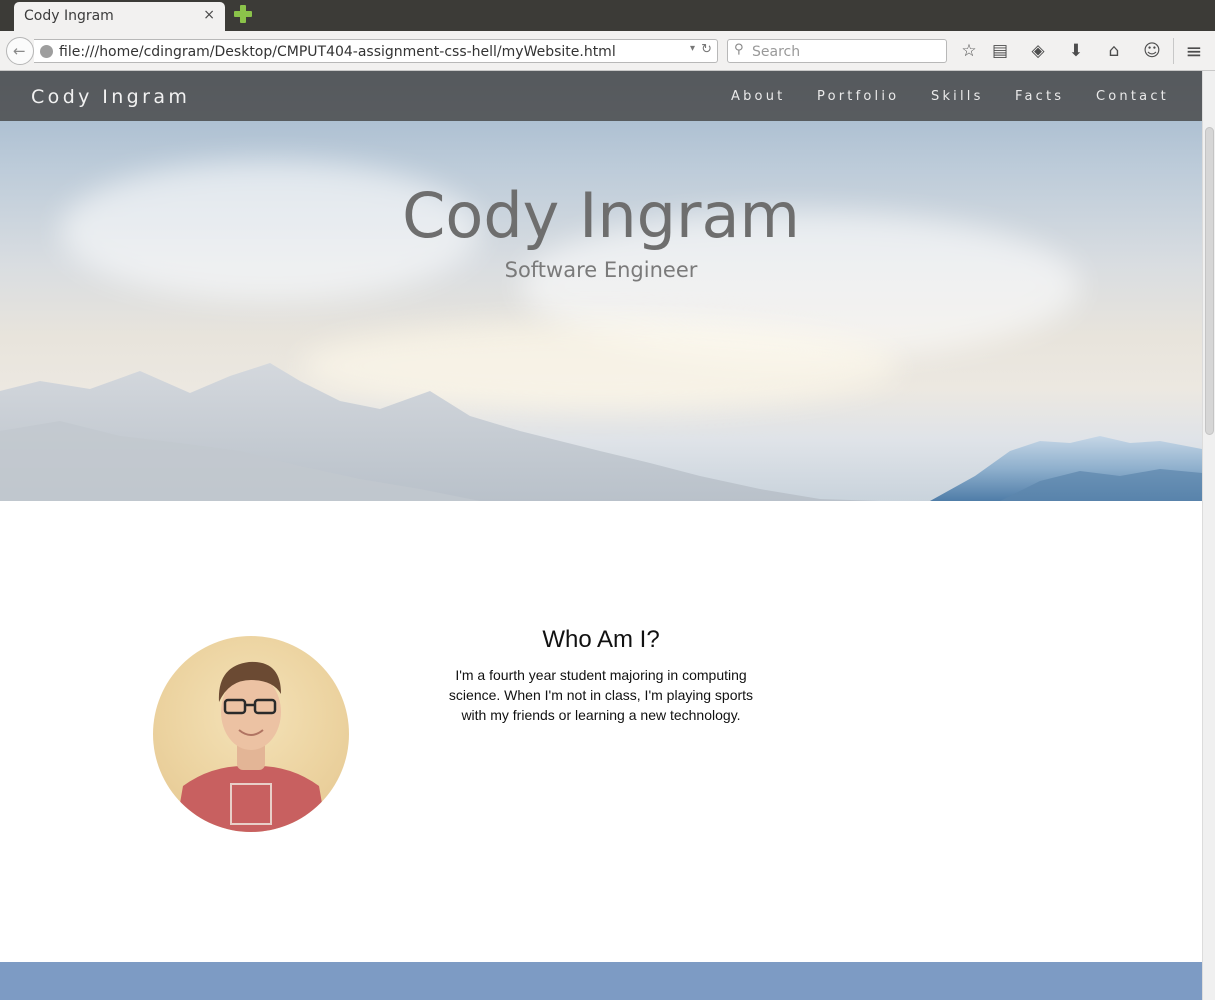  Describe the element at coordinates (1076, 51) in the screenshot. I see `downloads-icon: ⬇` at that location.